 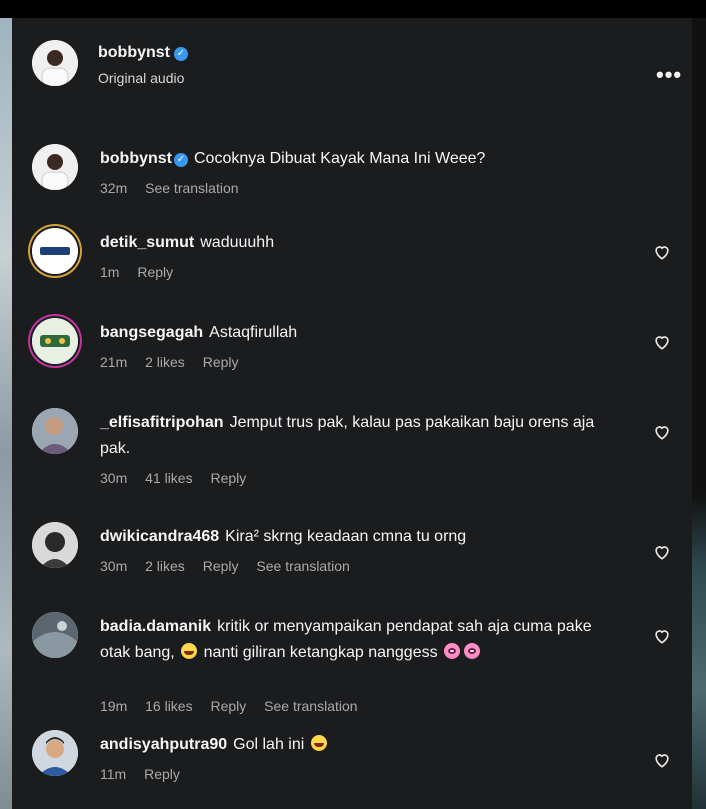 What do you see at coordinates (340, 158) in the screenshot?
I see `comment-body: Cocoknya Dibuat Kayak Mana Ini Weee?` at bounding box center [340, 158].